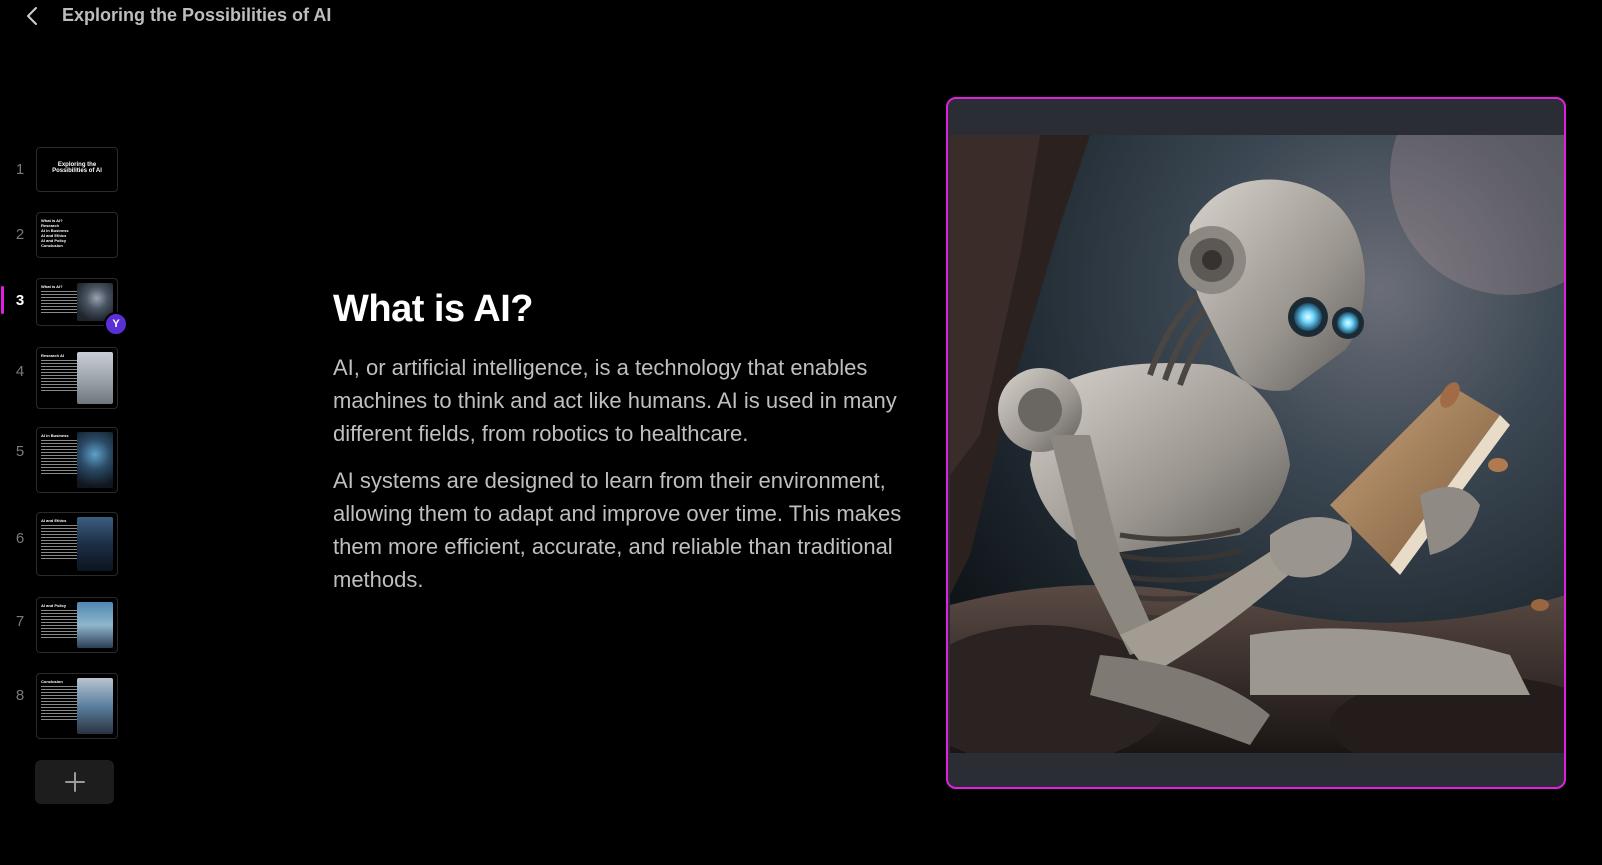  I want to click on chevron-left-icon, so click(32, 16).